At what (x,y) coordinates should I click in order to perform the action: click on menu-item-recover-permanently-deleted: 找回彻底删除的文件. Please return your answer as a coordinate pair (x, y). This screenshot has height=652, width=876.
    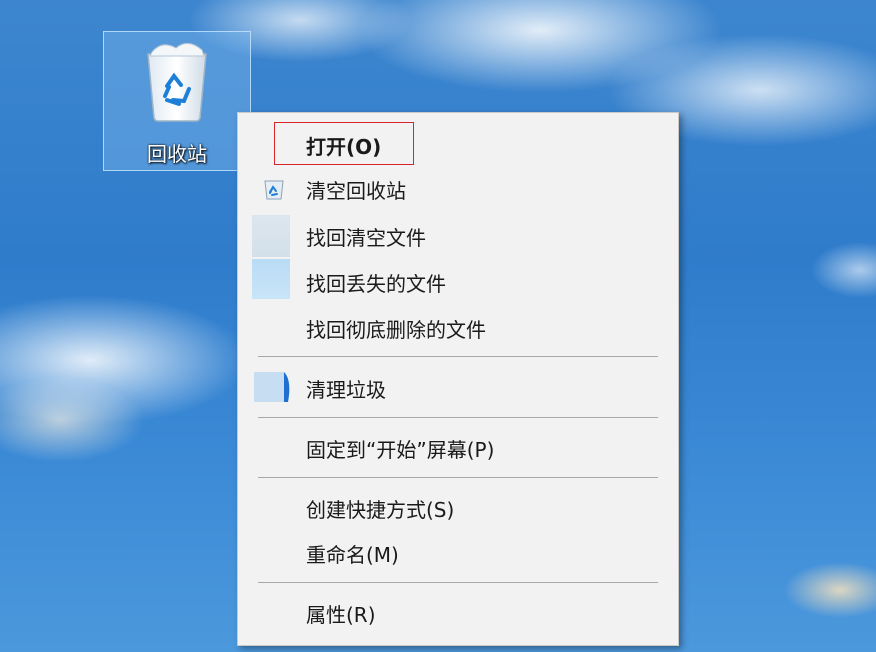
    Looking at the image, I should click on (458, 328).